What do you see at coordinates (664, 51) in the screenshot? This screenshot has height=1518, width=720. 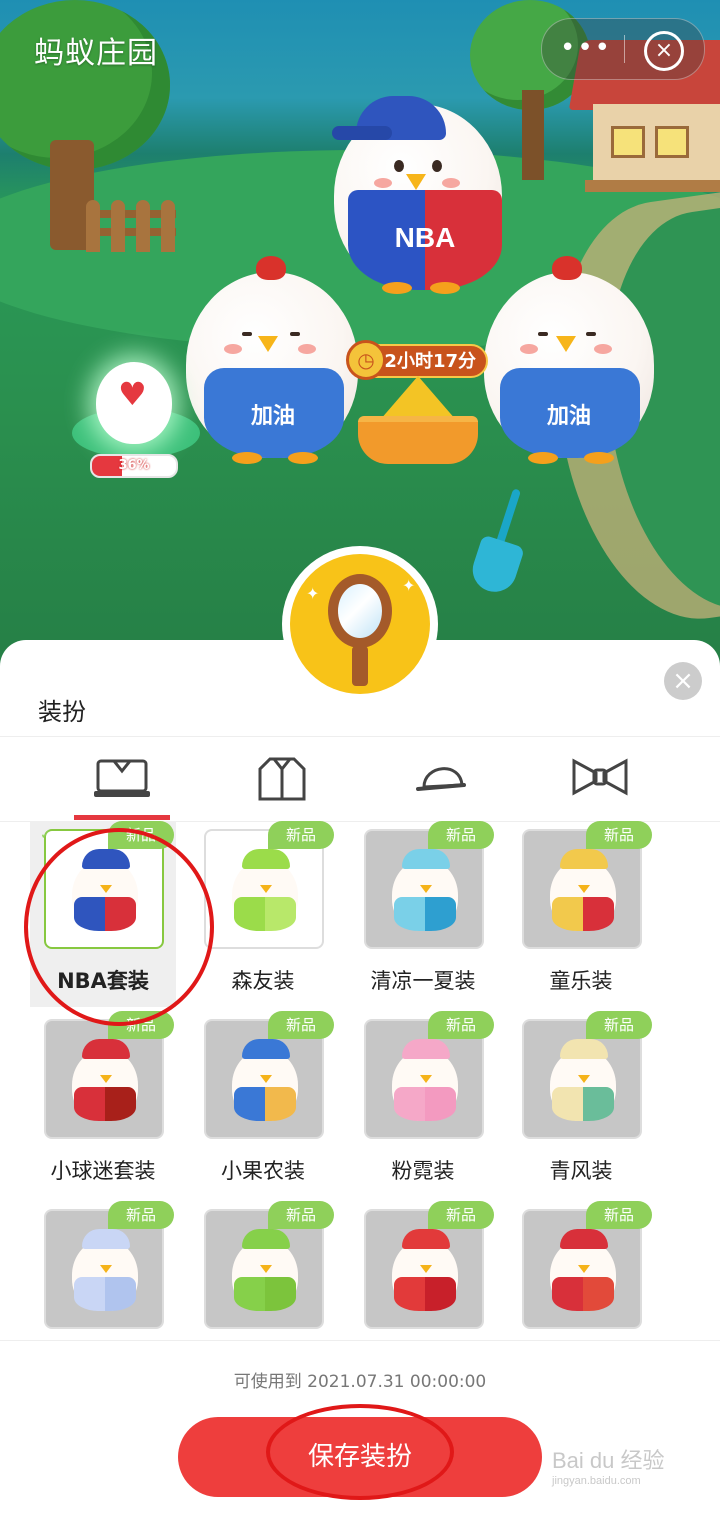 I see `close-icon: ×` at bounding box center [664, 51].